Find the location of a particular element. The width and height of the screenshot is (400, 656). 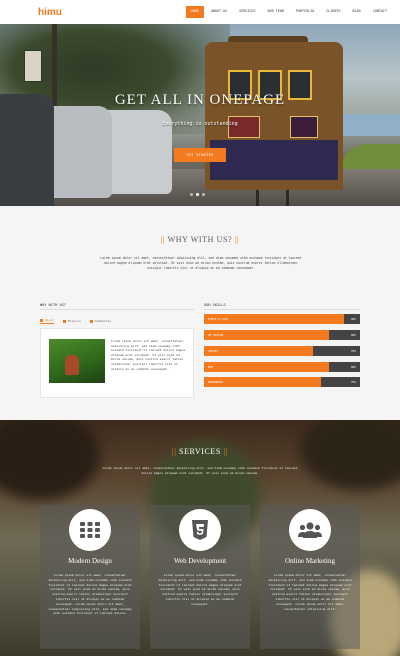

skill-bar: Ux Design 80% is located at coordinates (282, 335).